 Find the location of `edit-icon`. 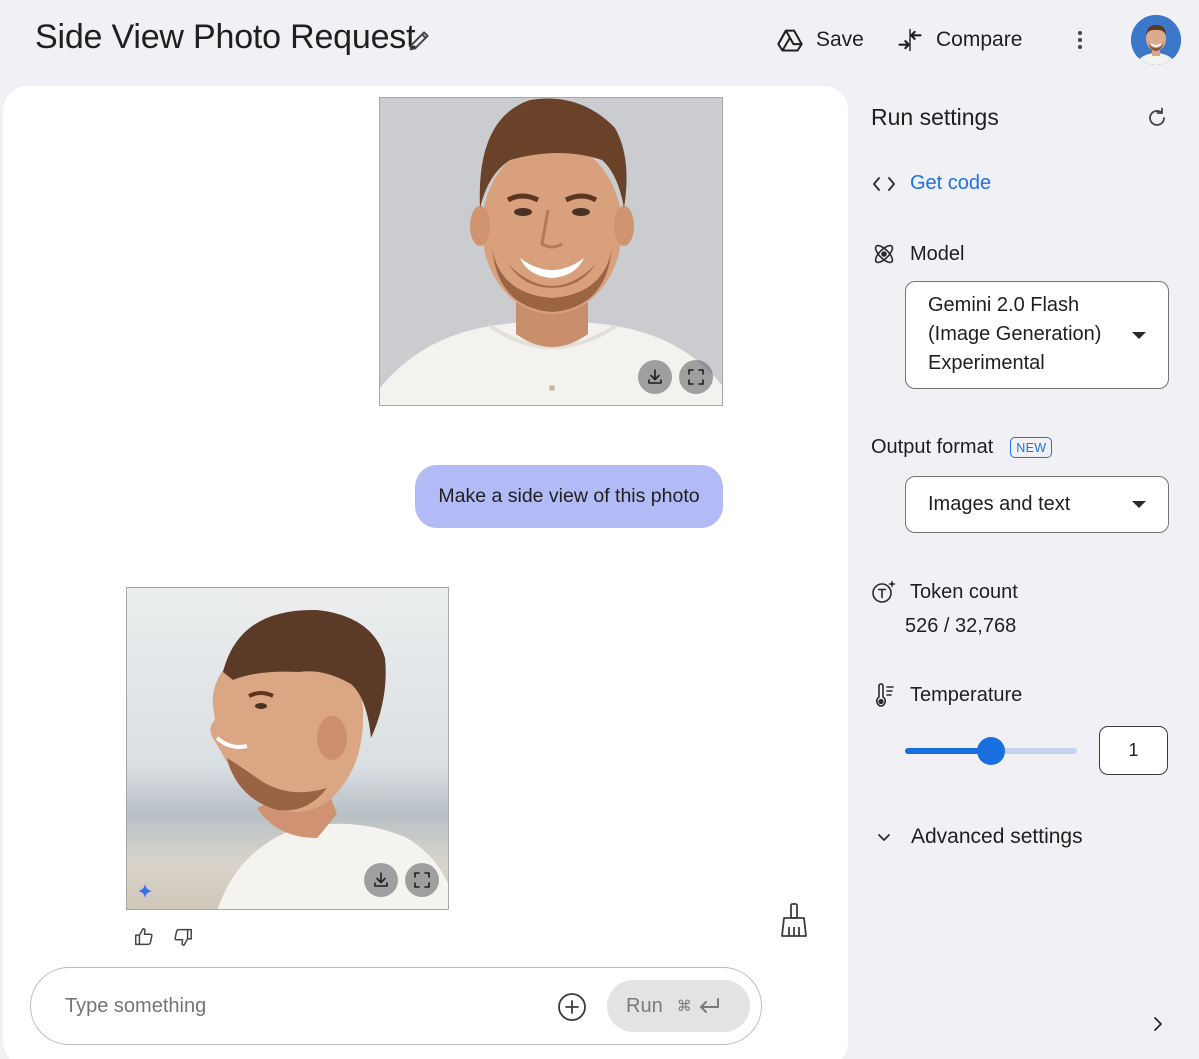

edit-icon is located at coordinates (420, 40).